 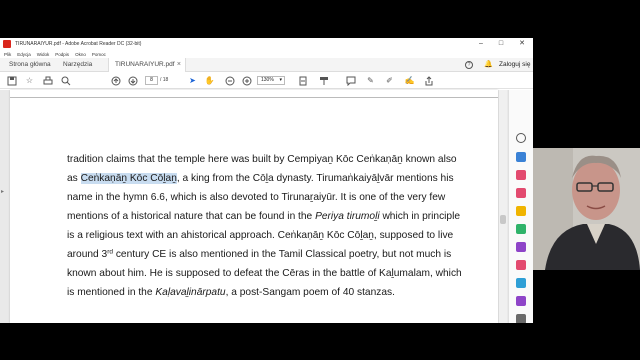 What do you see at coordinates (192, 80) in the screenshot?
I see `select-cursor-icon: ➤` at bounding box center [192, 80].